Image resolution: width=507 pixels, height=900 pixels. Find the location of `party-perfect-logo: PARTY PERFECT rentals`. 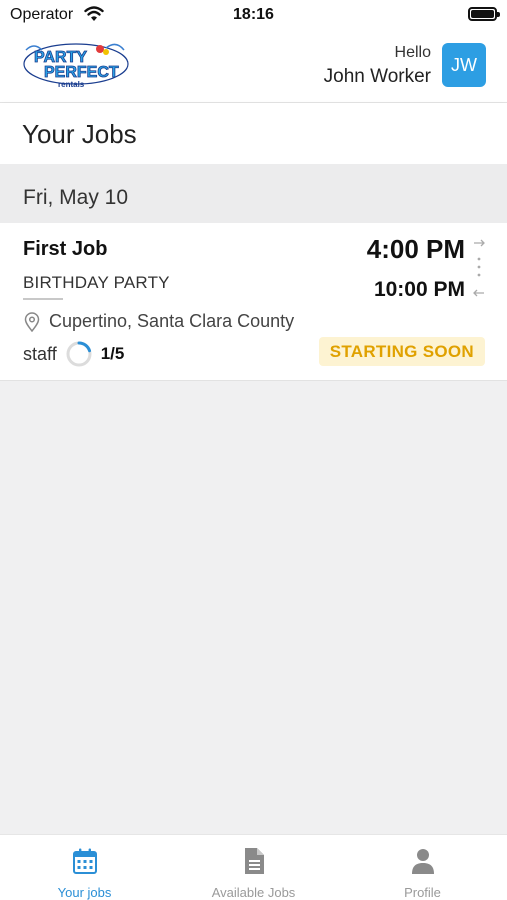

party-perfect-logo: PARTY PERFECT rentals is located at coordinates (76, 66).